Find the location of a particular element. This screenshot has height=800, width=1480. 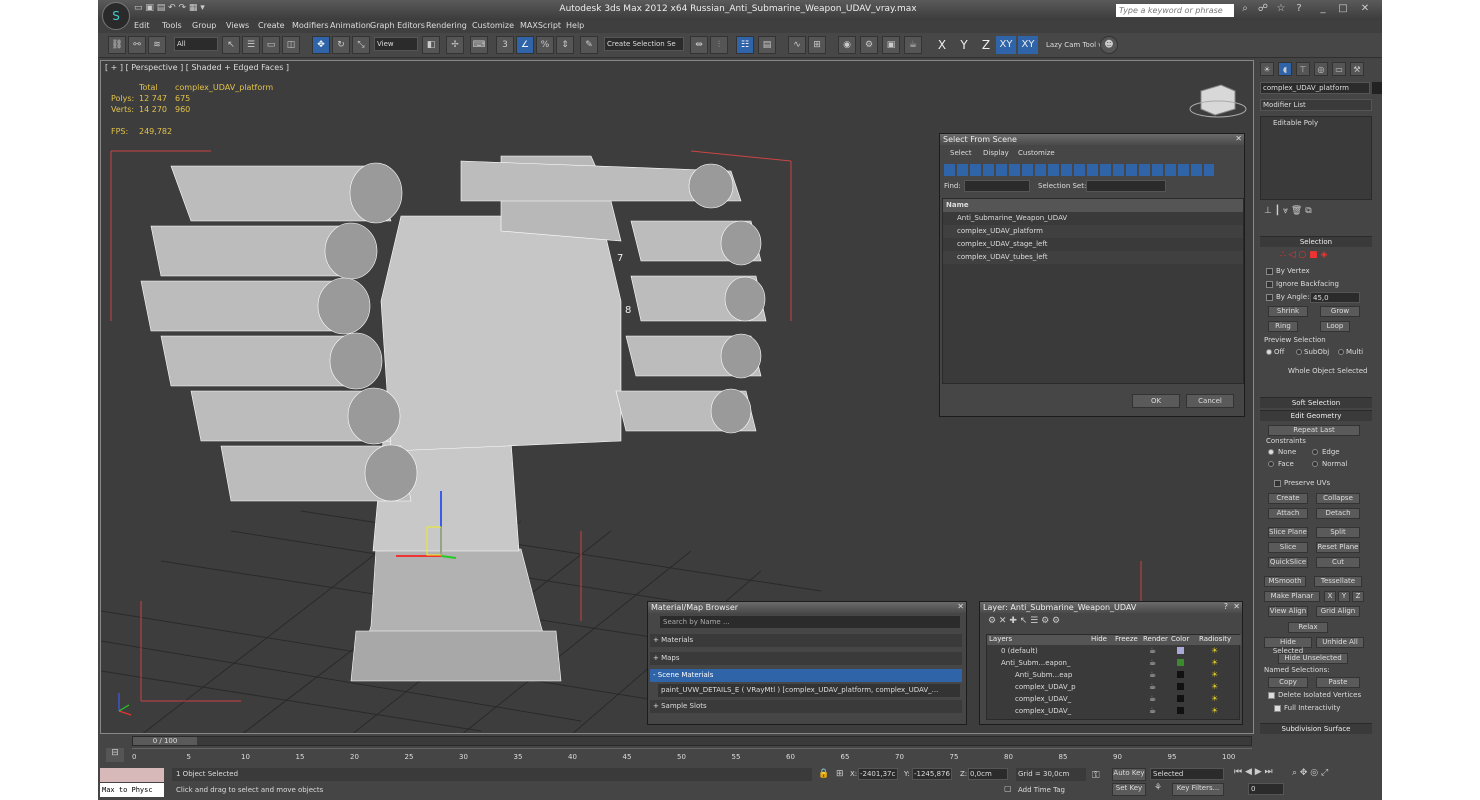

curve-editor-icon: ∿ is located at coordinates (797, 45).